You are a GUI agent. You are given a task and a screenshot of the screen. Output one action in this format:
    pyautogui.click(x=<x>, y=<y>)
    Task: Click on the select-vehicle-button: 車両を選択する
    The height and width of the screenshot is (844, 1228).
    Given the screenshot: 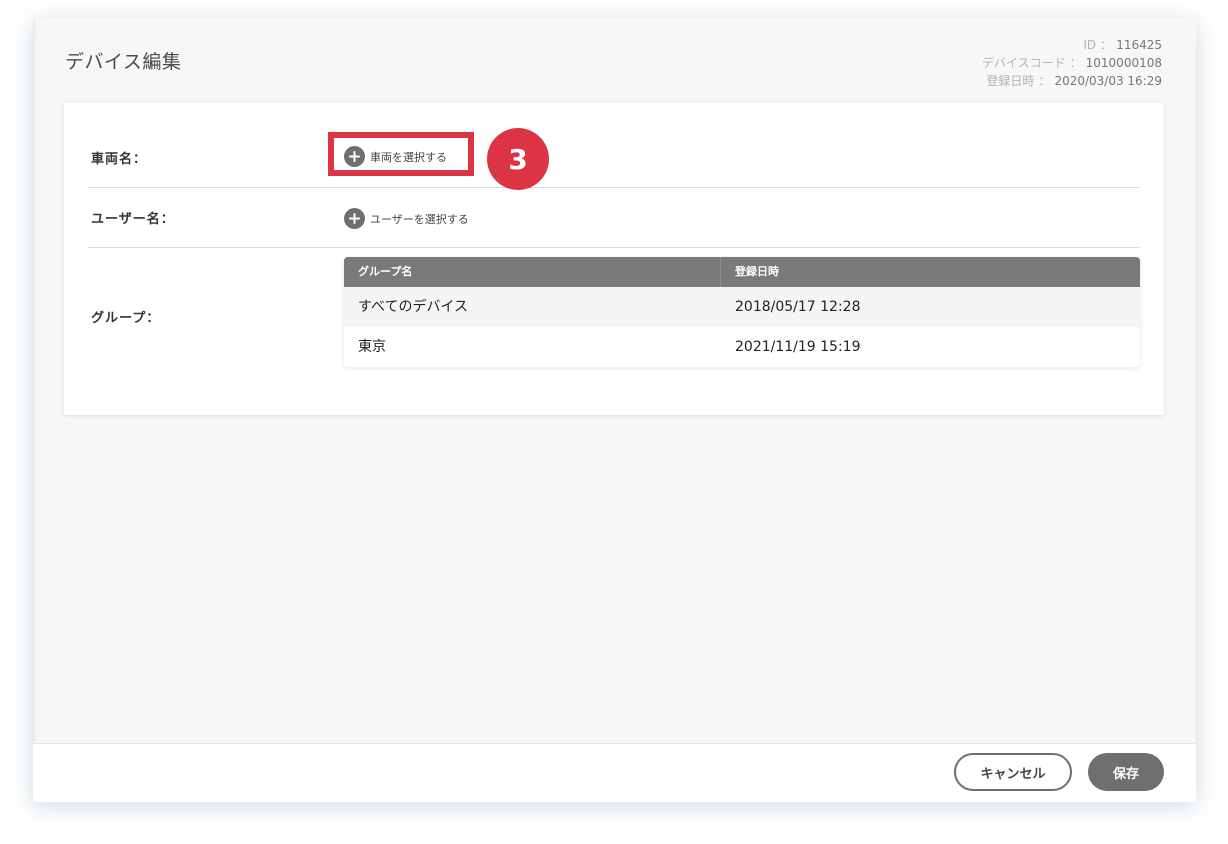 What is the action you would take?
    pyautogui.click(x=395, y=156)
    